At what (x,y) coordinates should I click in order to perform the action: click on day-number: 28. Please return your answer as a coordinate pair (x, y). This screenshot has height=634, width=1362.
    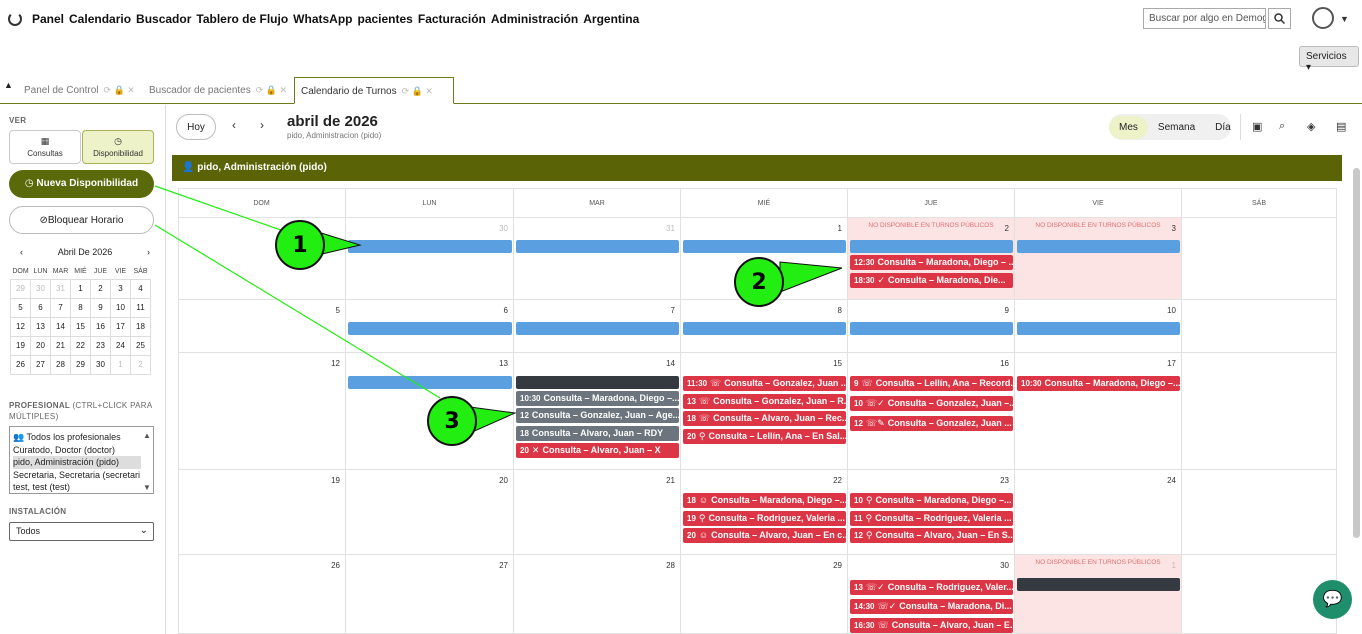
    Looking at the image, I should click on (670, 565).